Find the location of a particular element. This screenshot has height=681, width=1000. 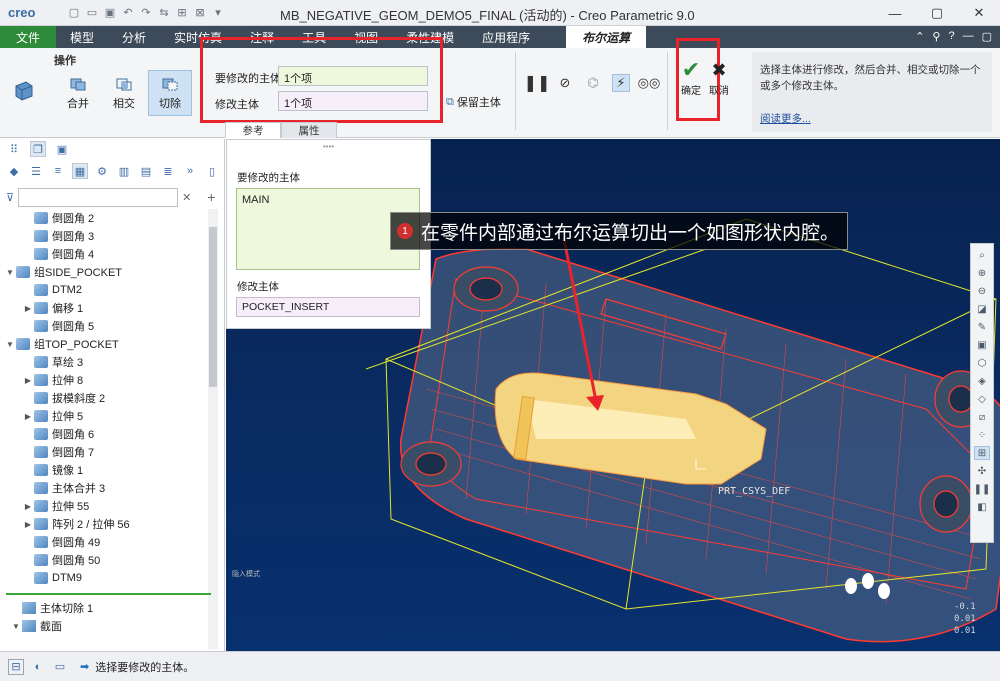

tree-view-icon: ☰ is located at coordinates (36, 171).